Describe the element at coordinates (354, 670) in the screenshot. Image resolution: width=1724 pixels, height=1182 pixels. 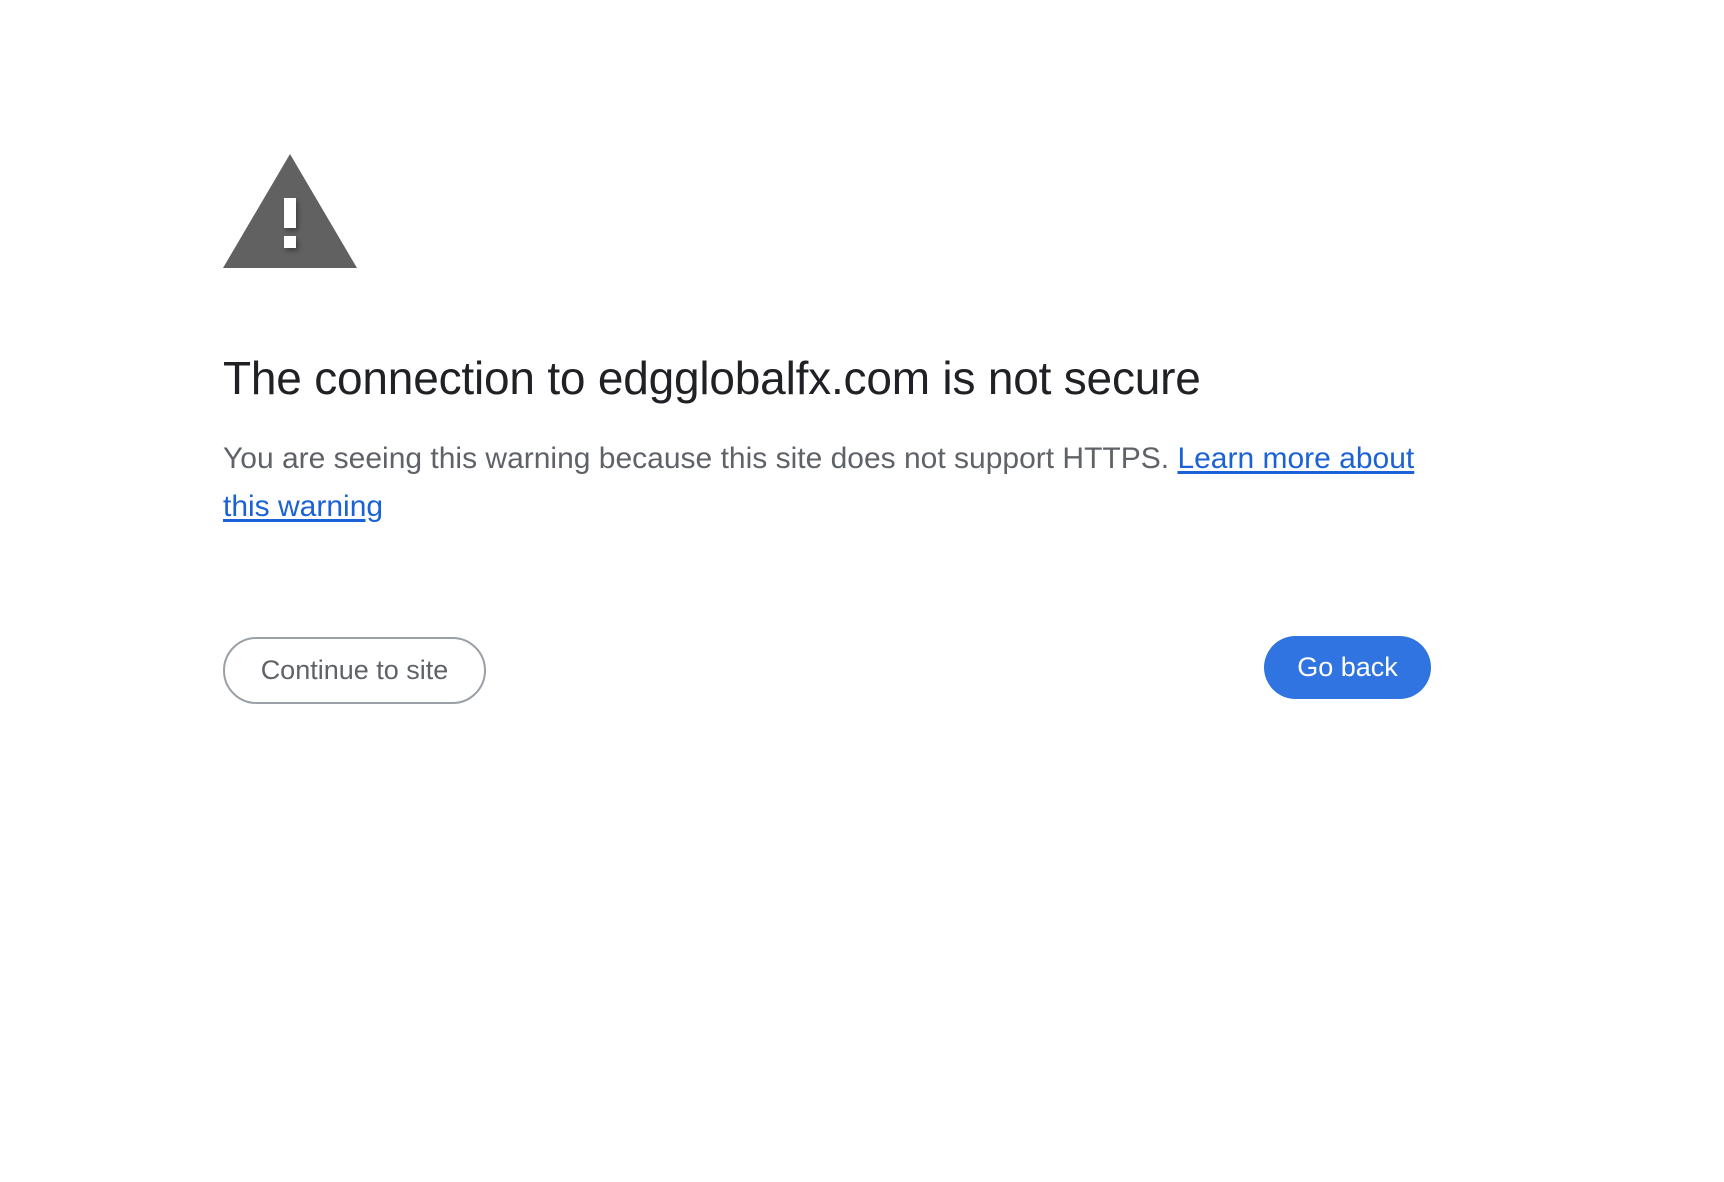
I see `continue-to-site-button: Continue to site` at that location.